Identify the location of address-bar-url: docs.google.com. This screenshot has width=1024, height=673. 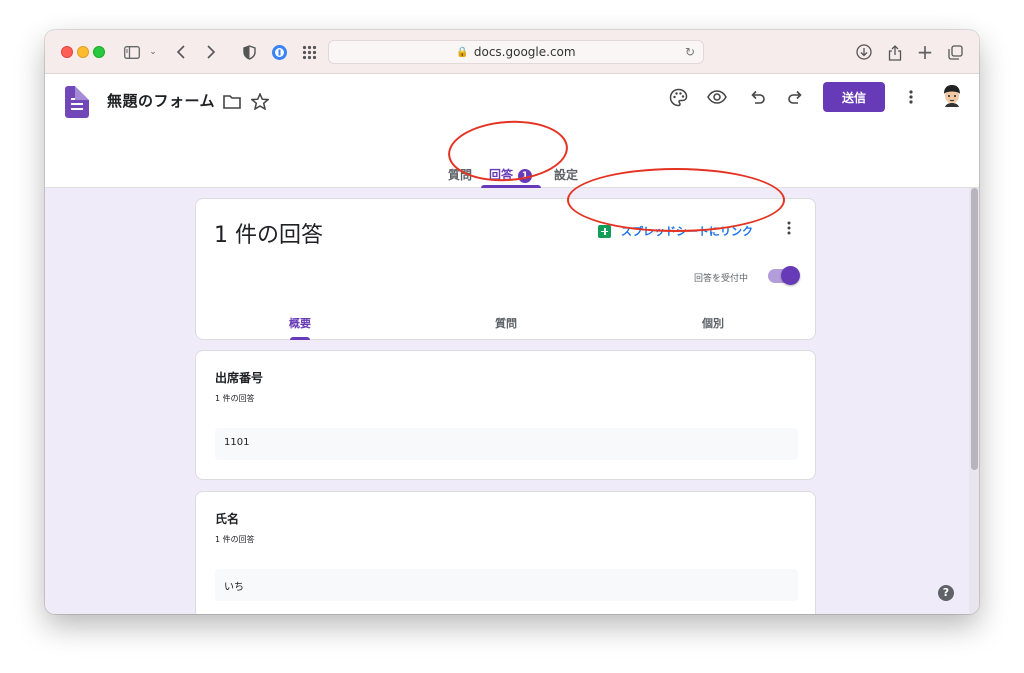
(524, 52).